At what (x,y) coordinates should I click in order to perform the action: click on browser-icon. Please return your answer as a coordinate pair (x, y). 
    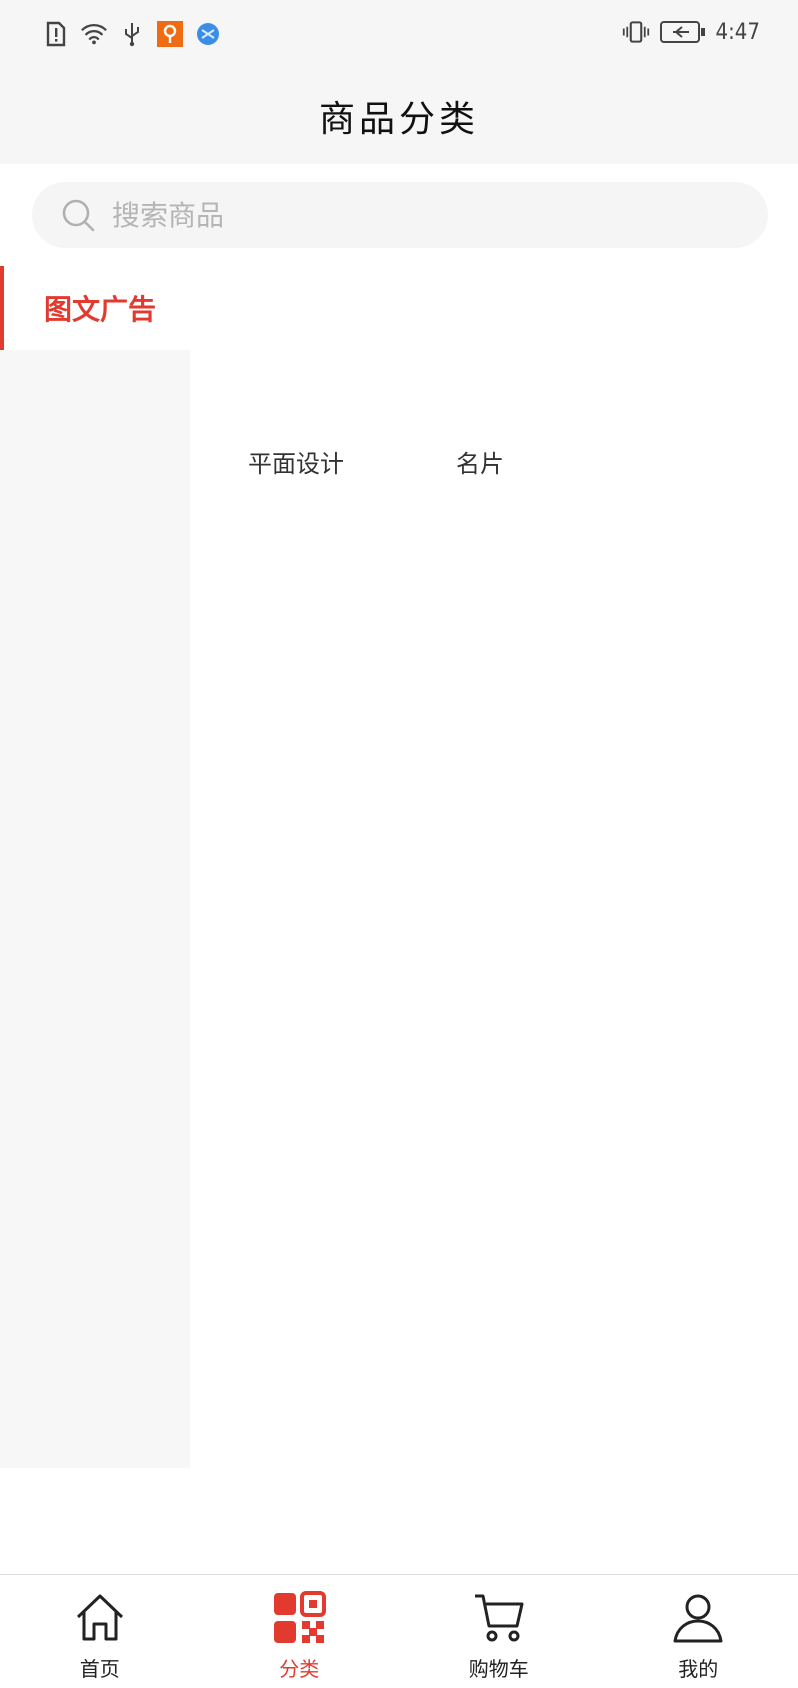
    Looking at the image, I should click on (208, 34).